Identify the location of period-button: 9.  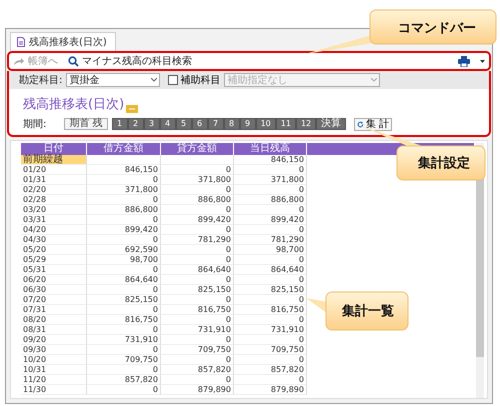
(248, 124).